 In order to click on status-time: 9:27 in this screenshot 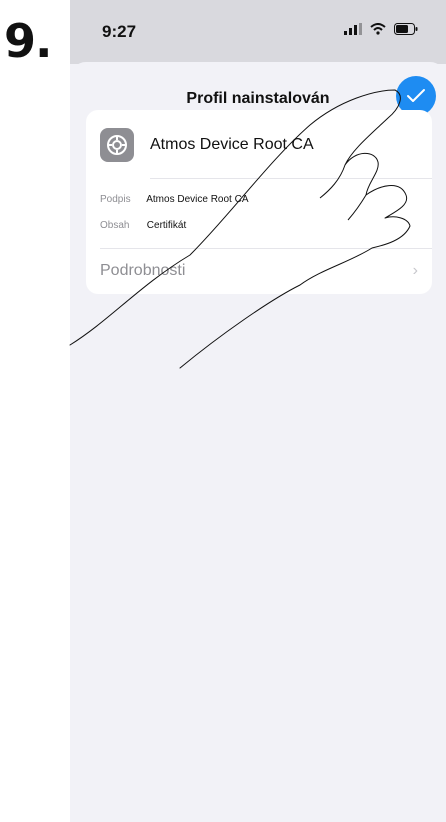, I will do `click(119, 31)`.